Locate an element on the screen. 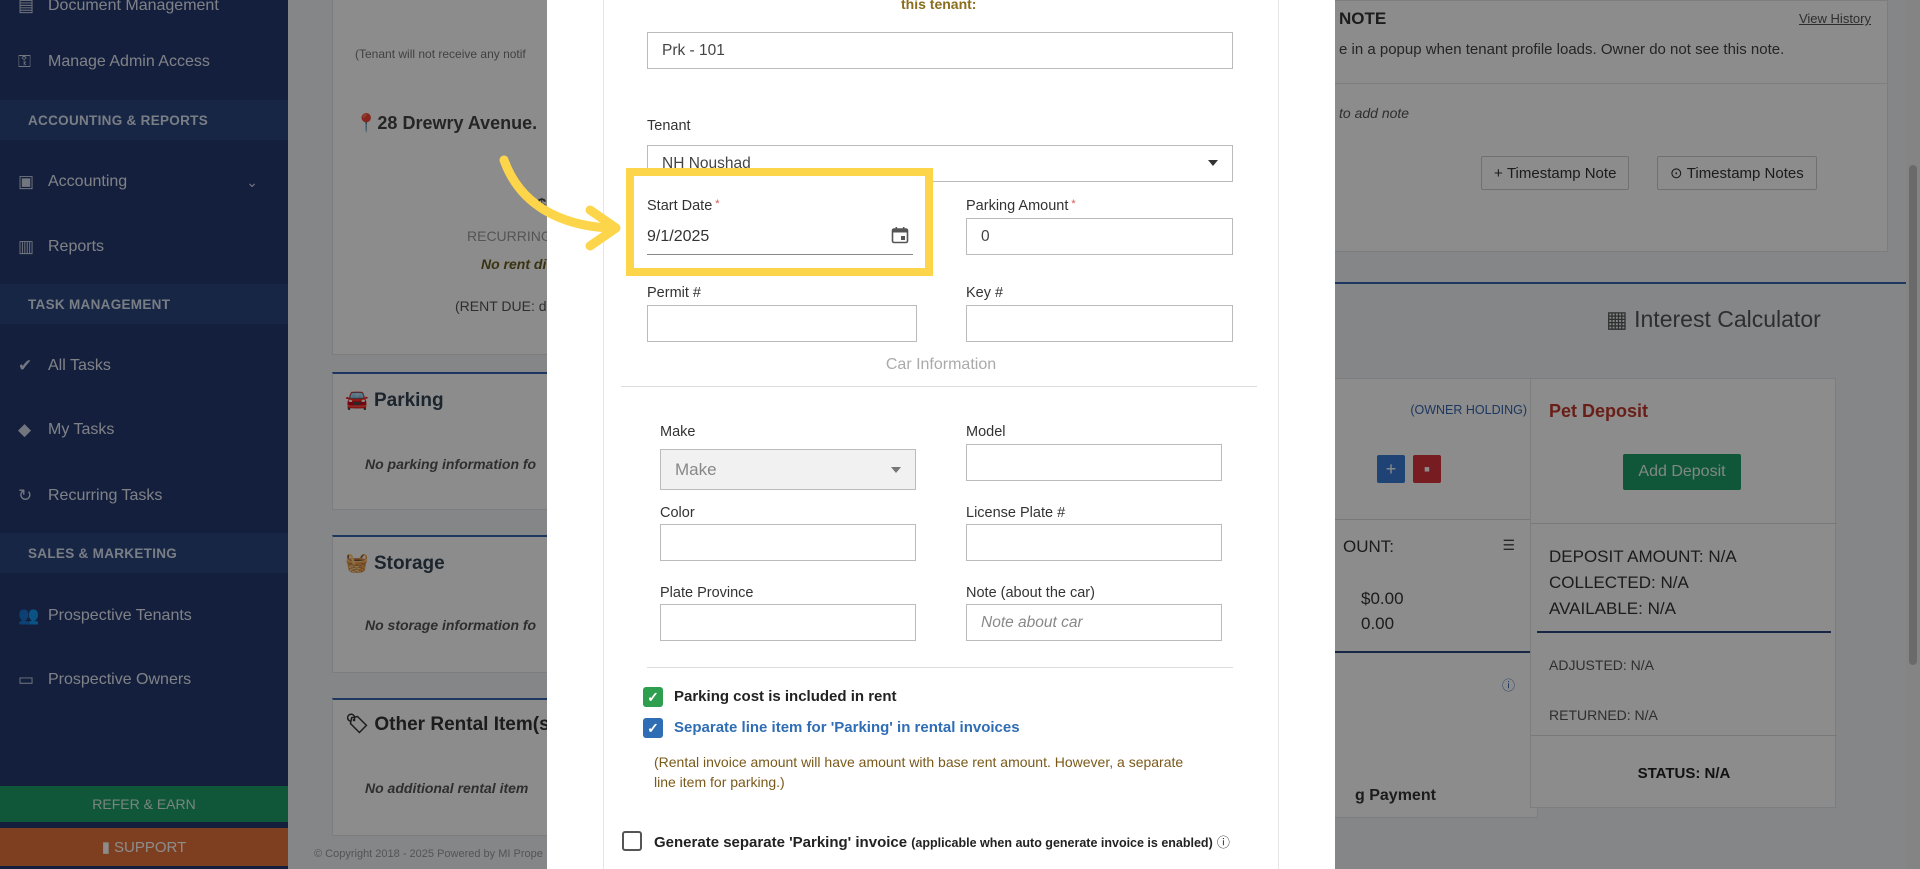 This screenshot has height=869, width=1920. car-info-heading: Car Information is located at coordinates (941, 364).